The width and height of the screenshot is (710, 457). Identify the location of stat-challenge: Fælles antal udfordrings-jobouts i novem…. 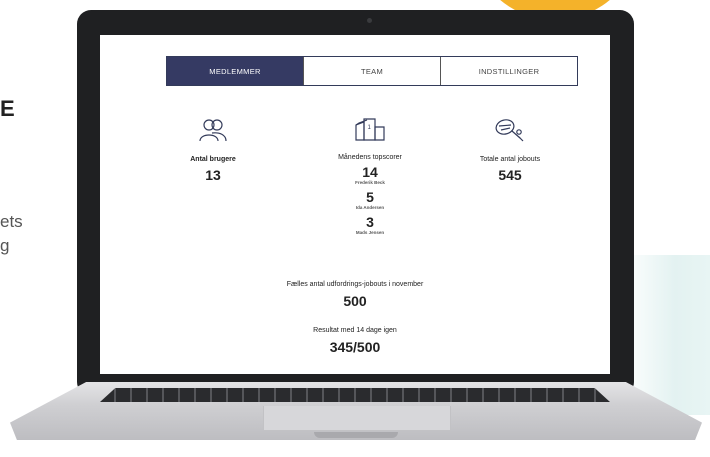
(355, 295).